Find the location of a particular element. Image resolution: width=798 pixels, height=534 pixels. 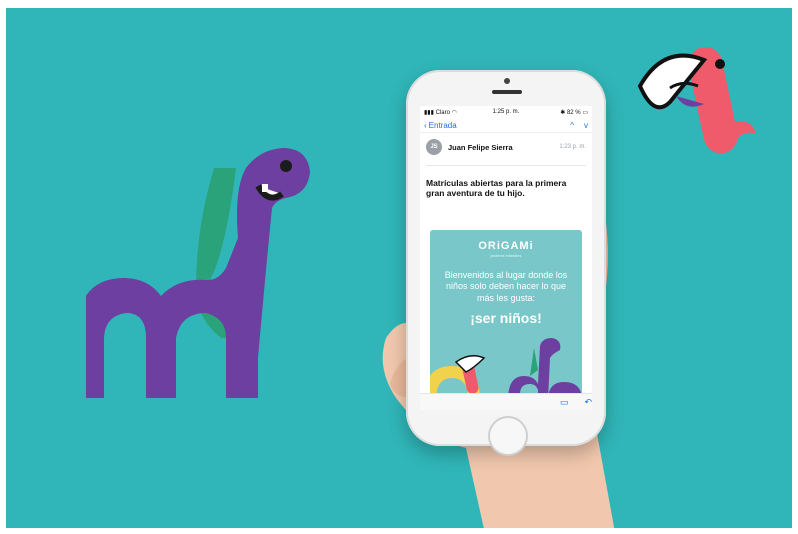

mail-toolbar: ▭ ↶ is located at coordinates (506, 401).